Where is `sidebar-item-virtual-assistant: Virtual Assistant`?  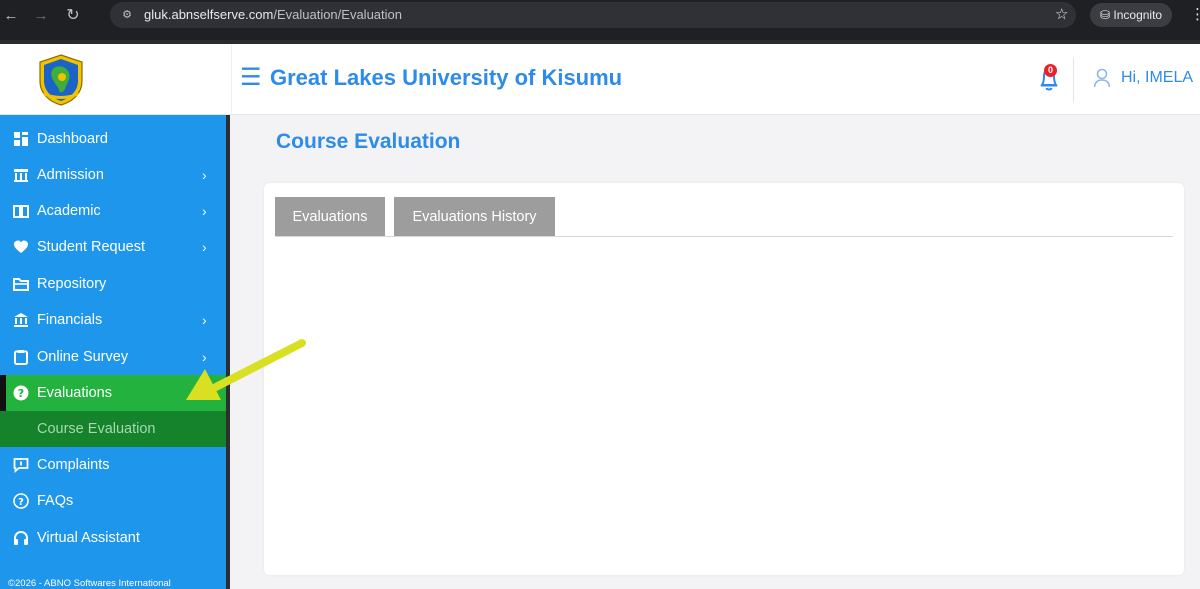 sidebar-item-virtual-assistant: Virtual Assistant is located at coordinates (113, 538).